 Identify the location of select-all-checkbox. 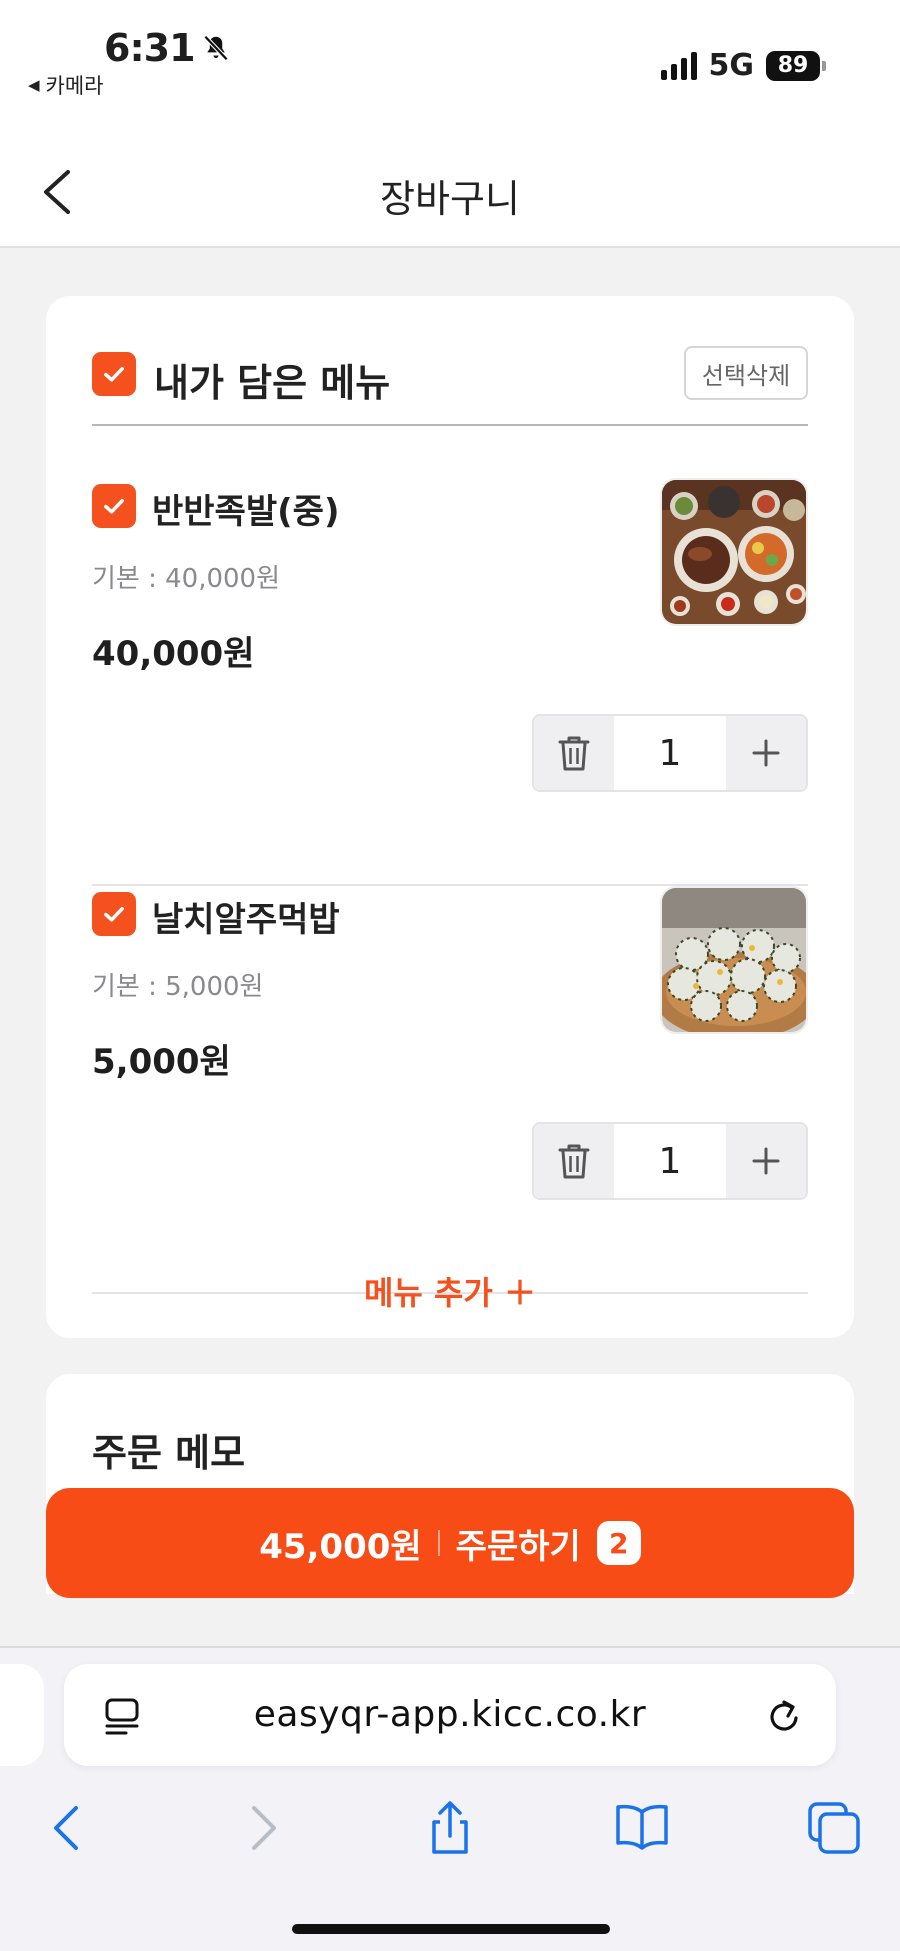
(114, 374).